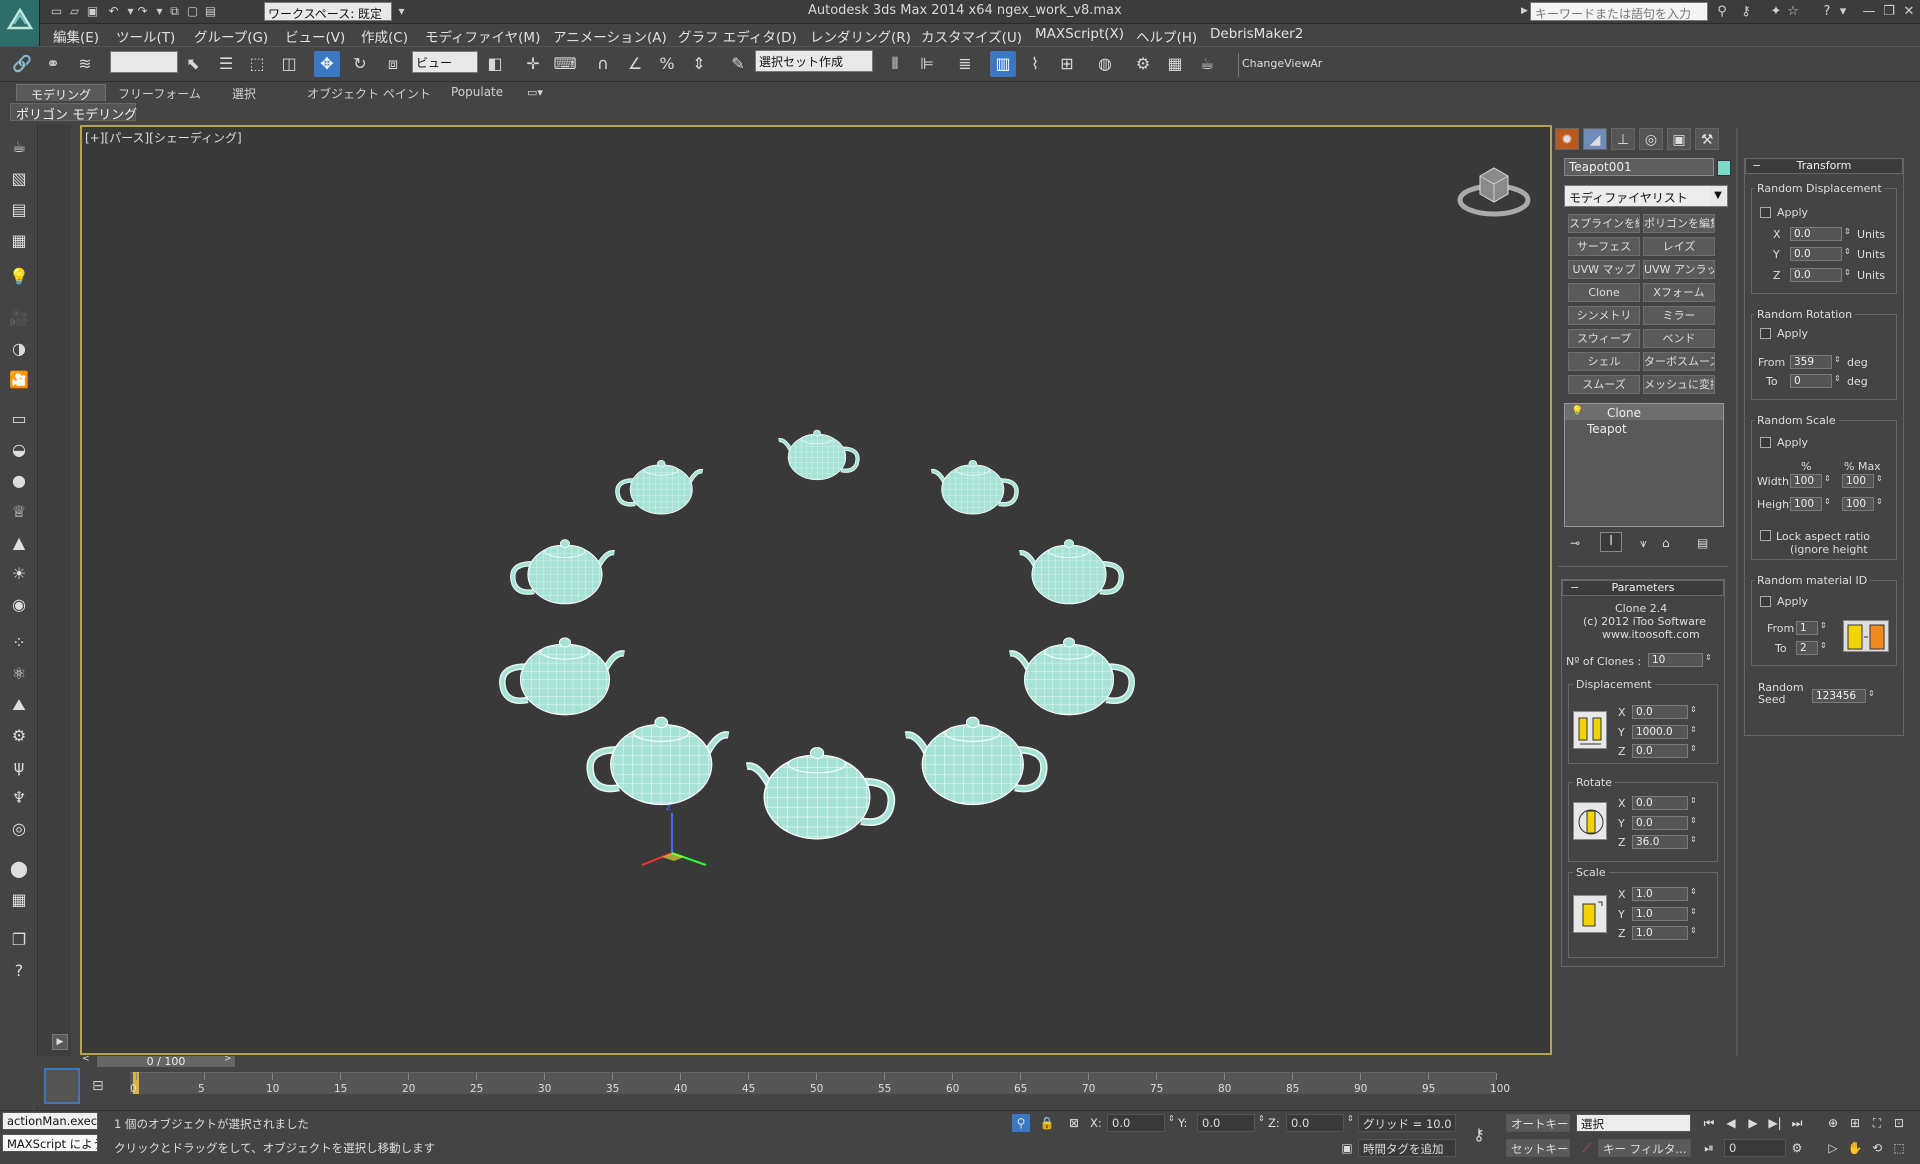 The width and height of the screenshot is (1920, 1164). What do you see at coordinates (1646, 196) in the screenshot?
I see `modifier-list-dropdown: モディファイヤリスト` at bounding box center [1646, 196].